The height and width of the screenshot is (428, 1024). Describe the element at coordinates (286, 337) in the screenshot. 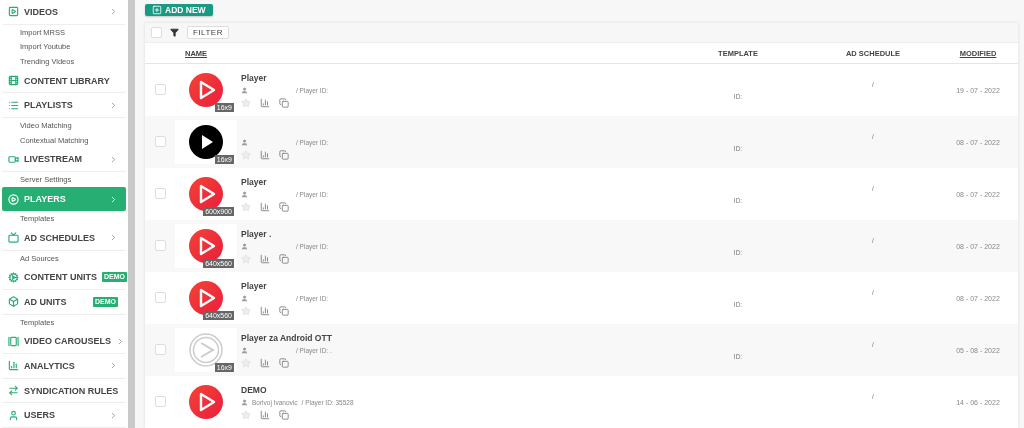

I see `player-title: Player za Android OTT` at that location.